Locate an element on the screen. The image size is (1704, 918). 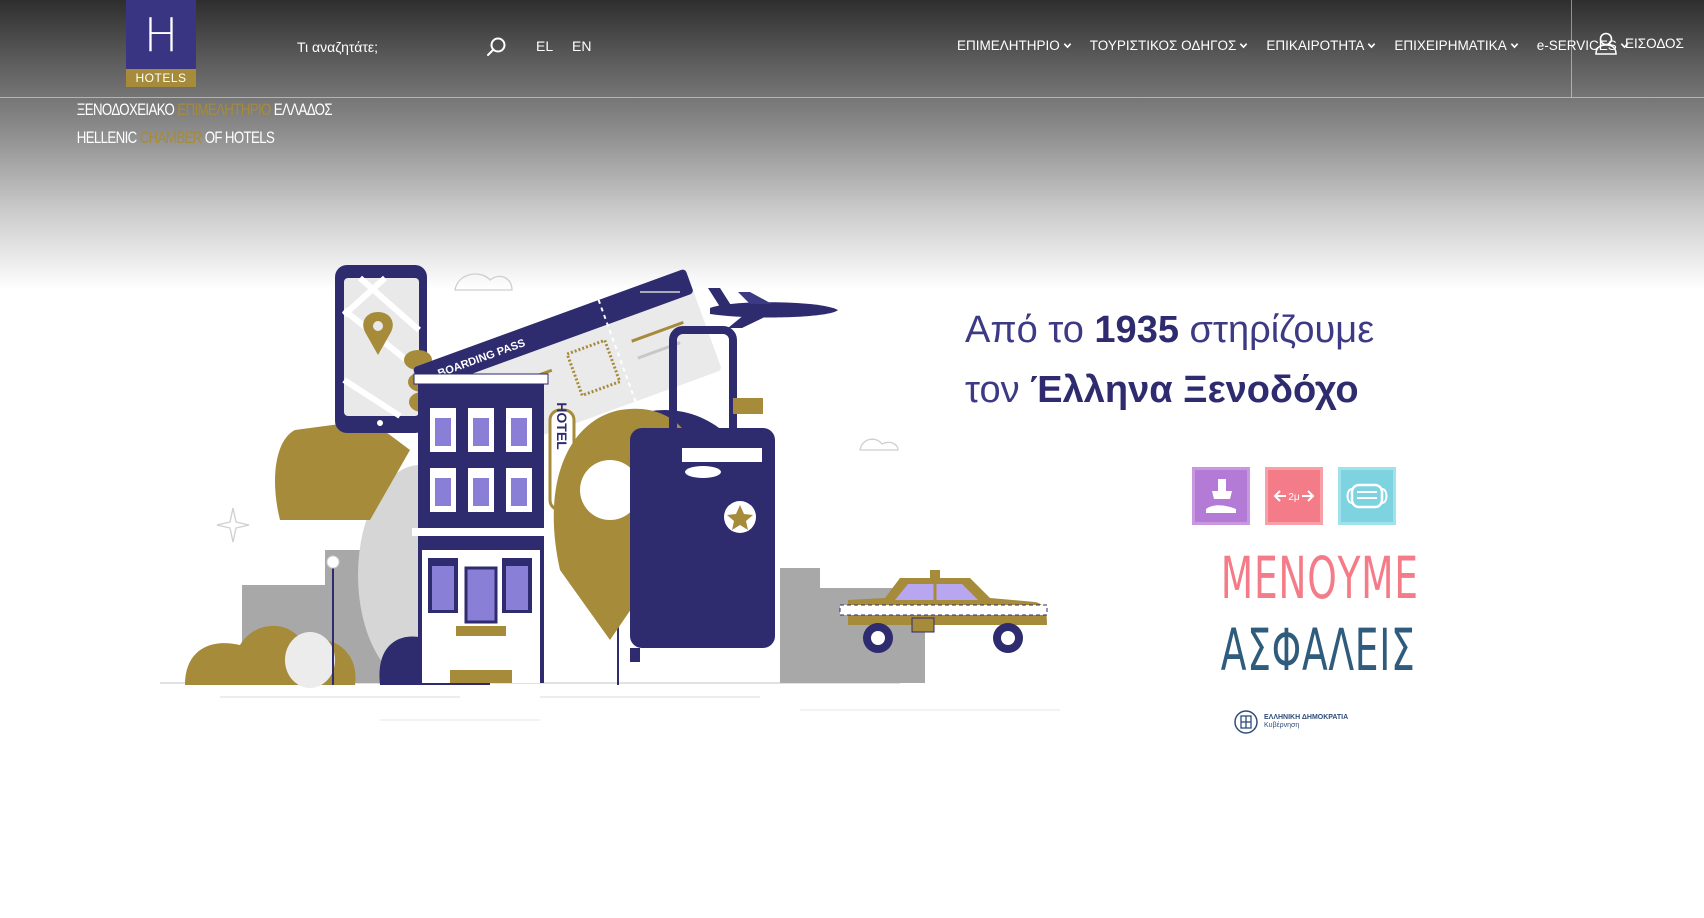
logo-word: HOTELS is located at coordinates (161, 78).